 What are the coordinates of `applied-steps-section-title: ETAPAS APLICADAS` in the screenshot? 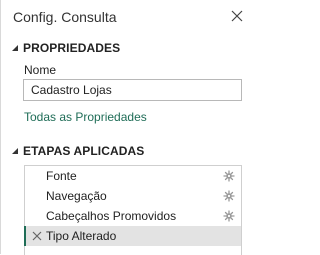 It's located at (84, 151).